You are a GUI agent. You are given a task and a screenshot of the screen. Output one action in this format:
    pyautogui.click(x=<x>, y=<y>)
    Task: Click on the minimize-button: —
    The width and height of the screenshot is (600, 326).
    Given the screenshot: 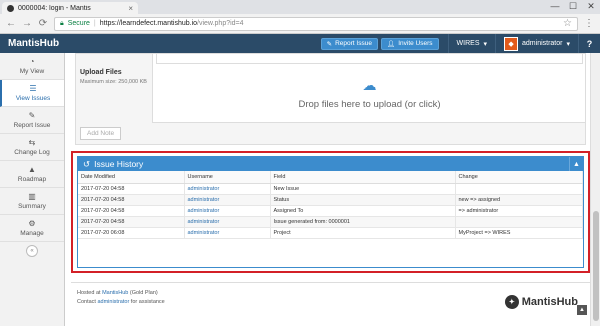 What is the action you would take?
    pyautogui.click(x=555, y=7)
    